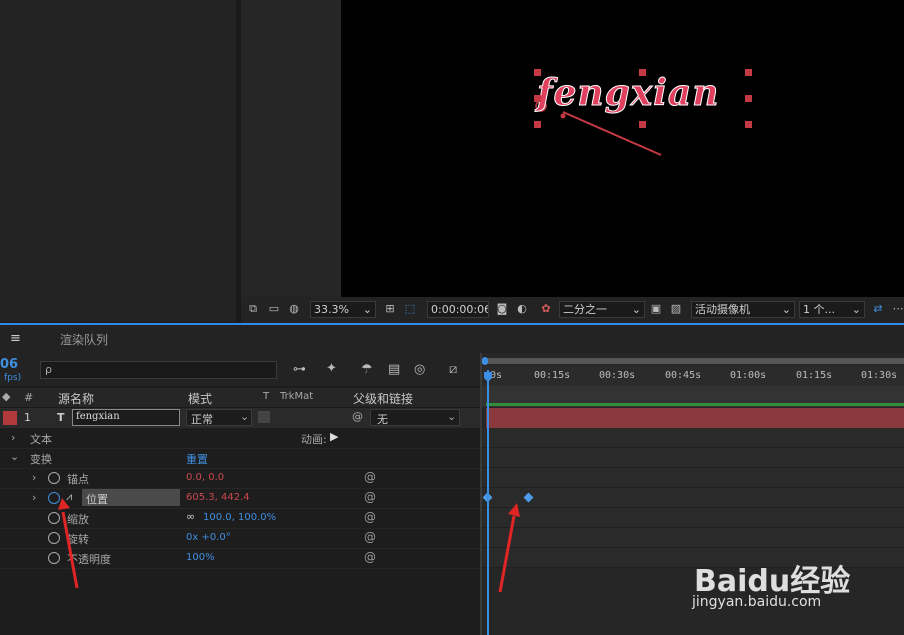  Describe the element at coordinates (70, 550) in the screenshot. I see `annotation-arrow-left` at that location.